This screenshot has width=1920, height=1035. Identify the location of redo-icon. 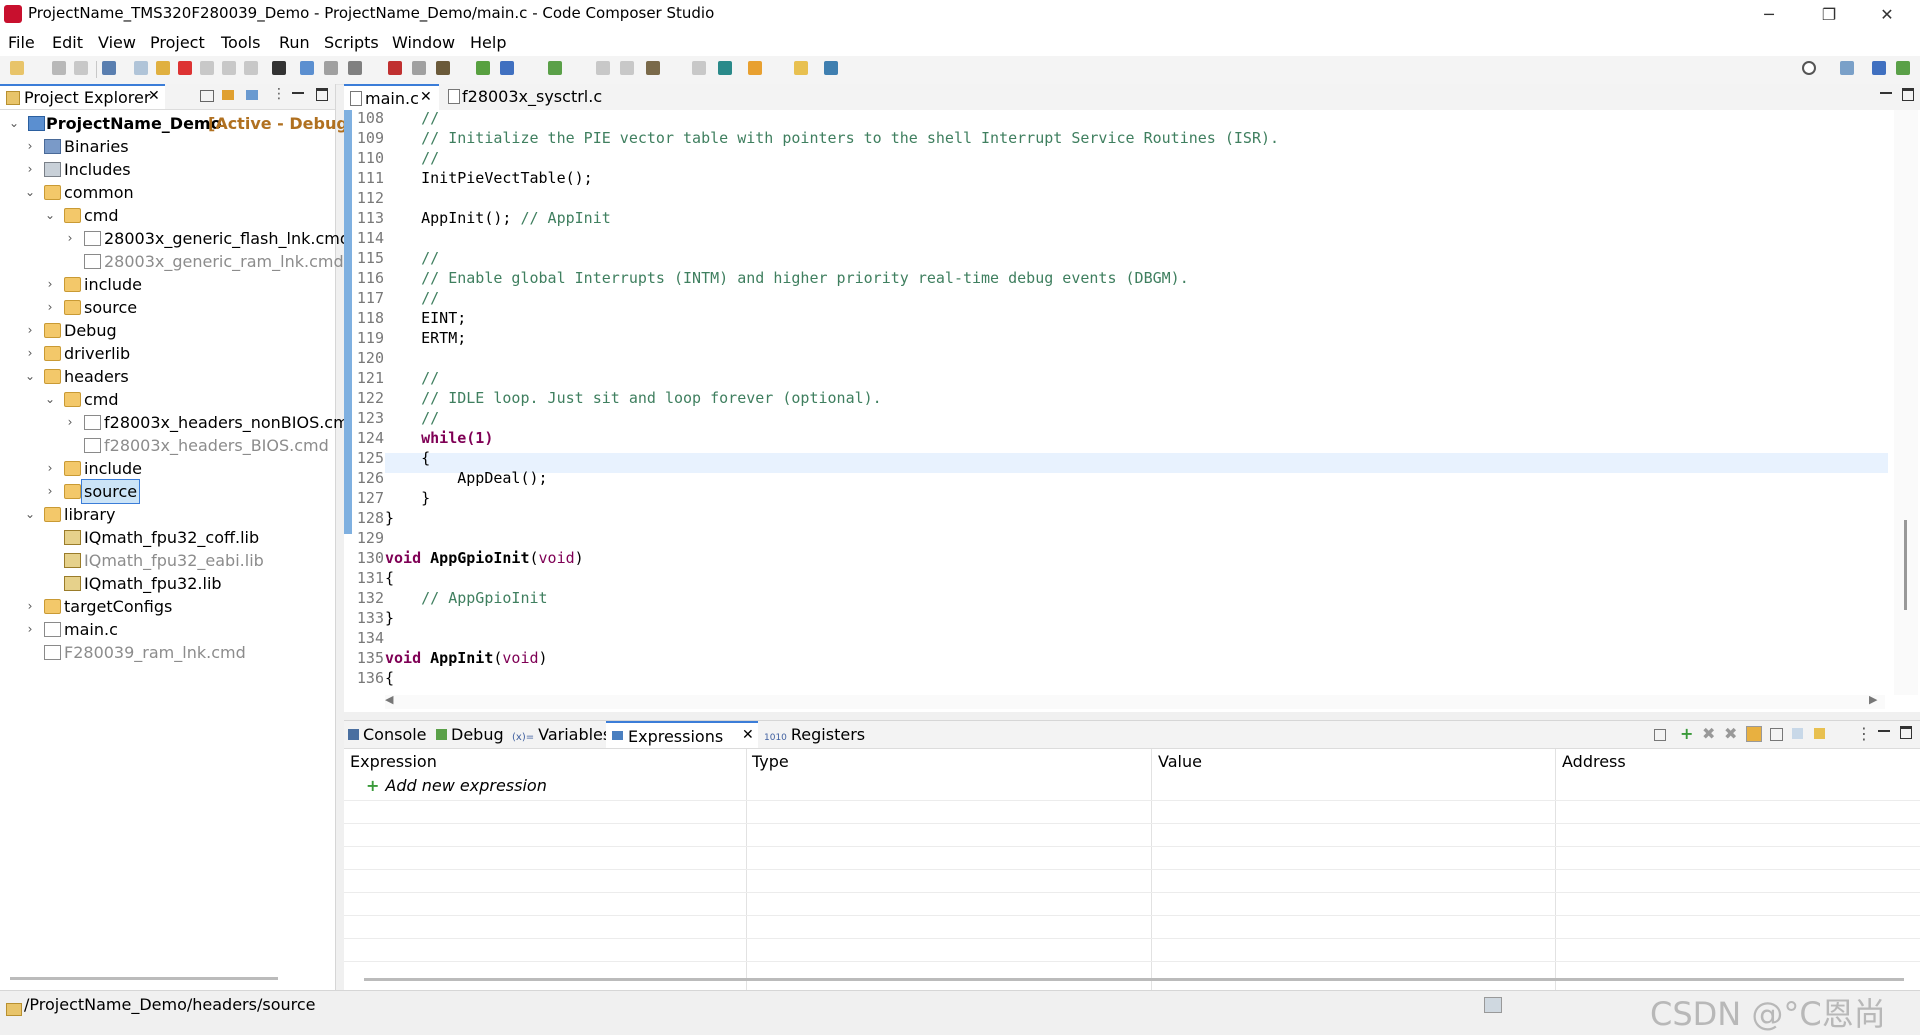
(627, 68).